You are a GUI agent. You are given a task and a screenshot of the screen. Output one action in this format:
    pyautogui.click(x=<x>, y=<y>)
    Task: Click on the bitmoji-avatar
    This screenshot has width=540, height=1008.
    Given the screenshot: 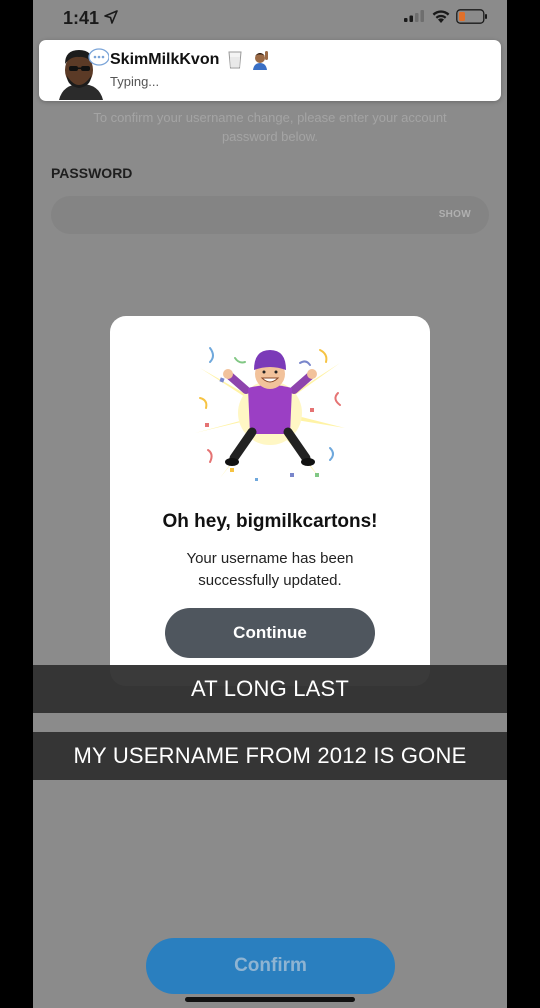 What is the action you would take?
    pyautogui.click(x=84, y=74)
    